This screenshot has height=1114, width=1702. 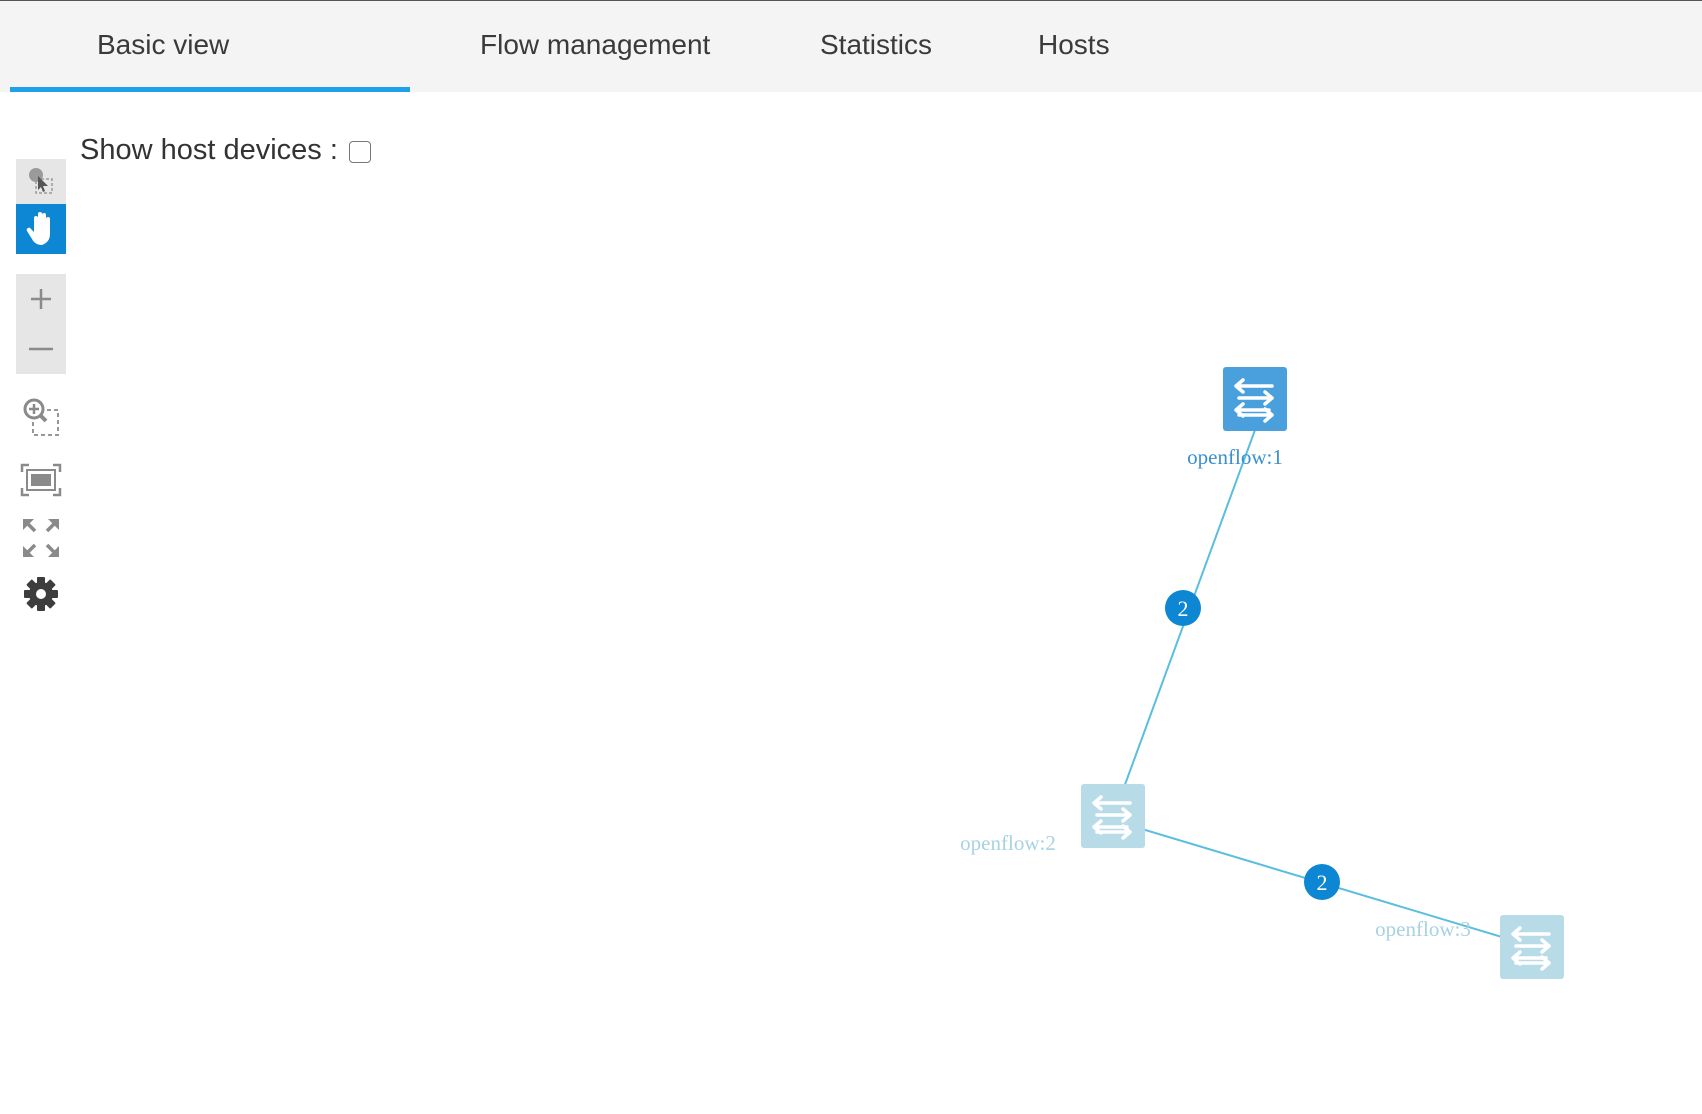 I want to click on tab-basic-view: Basic view, so click(x=210, y=46).